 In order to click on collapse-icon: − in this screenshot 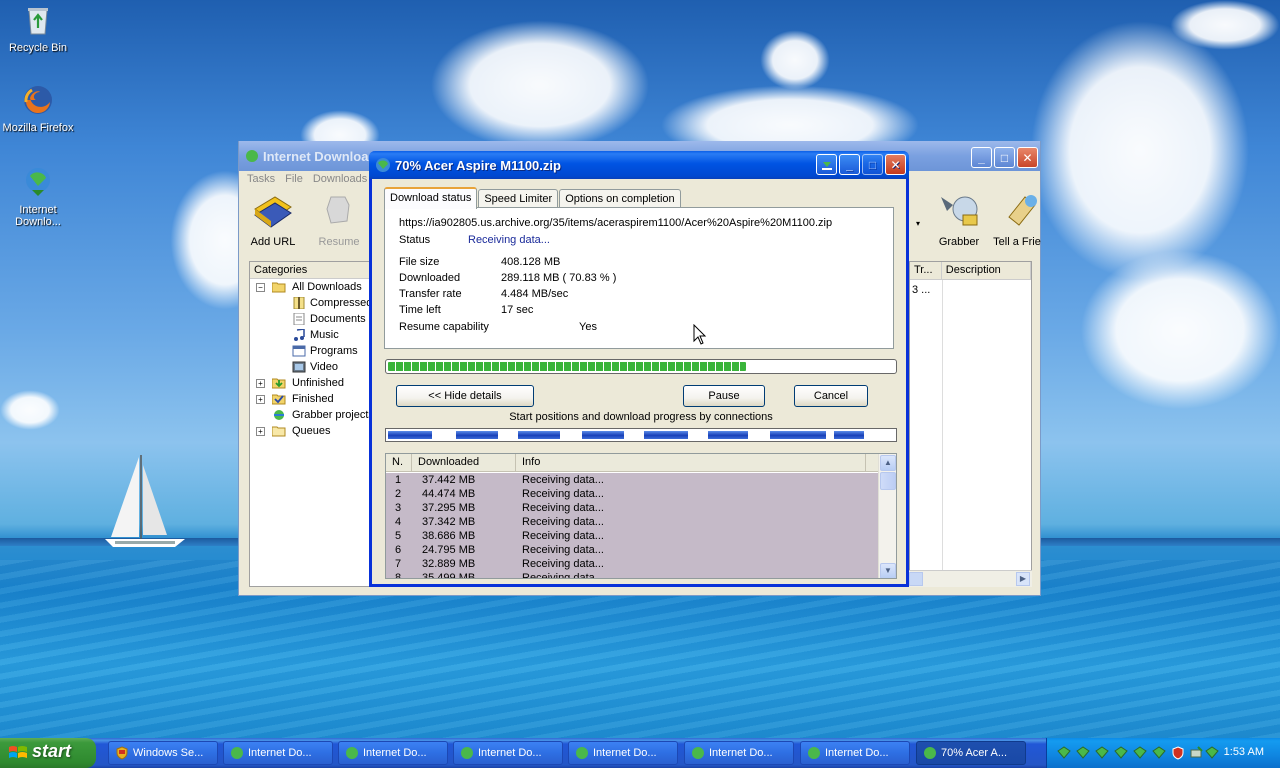, I will do `click(260, 287)`.